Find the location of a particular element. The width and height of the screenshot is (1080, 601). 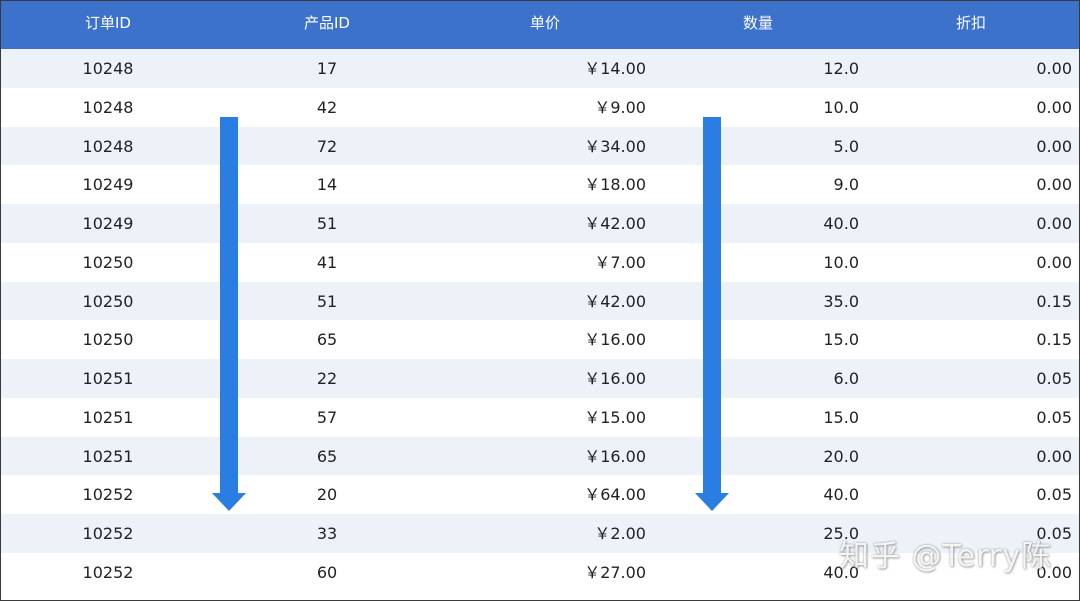

cell-product-id: 20 is located at coordinates (327, 495).